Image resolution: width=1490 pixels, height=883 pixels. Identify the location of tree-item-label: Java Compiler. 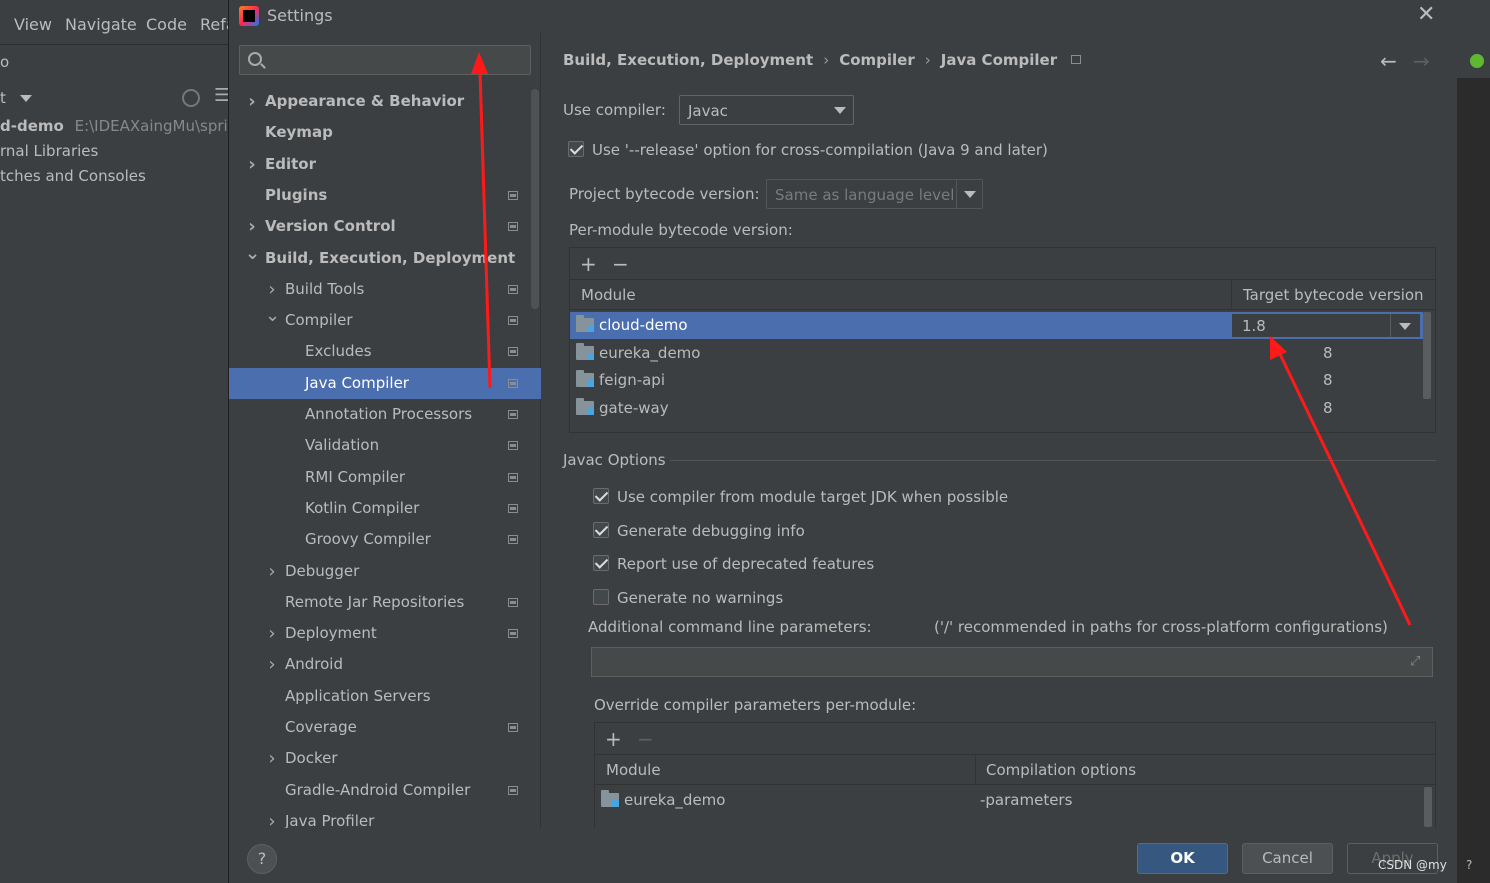
(357, 382).